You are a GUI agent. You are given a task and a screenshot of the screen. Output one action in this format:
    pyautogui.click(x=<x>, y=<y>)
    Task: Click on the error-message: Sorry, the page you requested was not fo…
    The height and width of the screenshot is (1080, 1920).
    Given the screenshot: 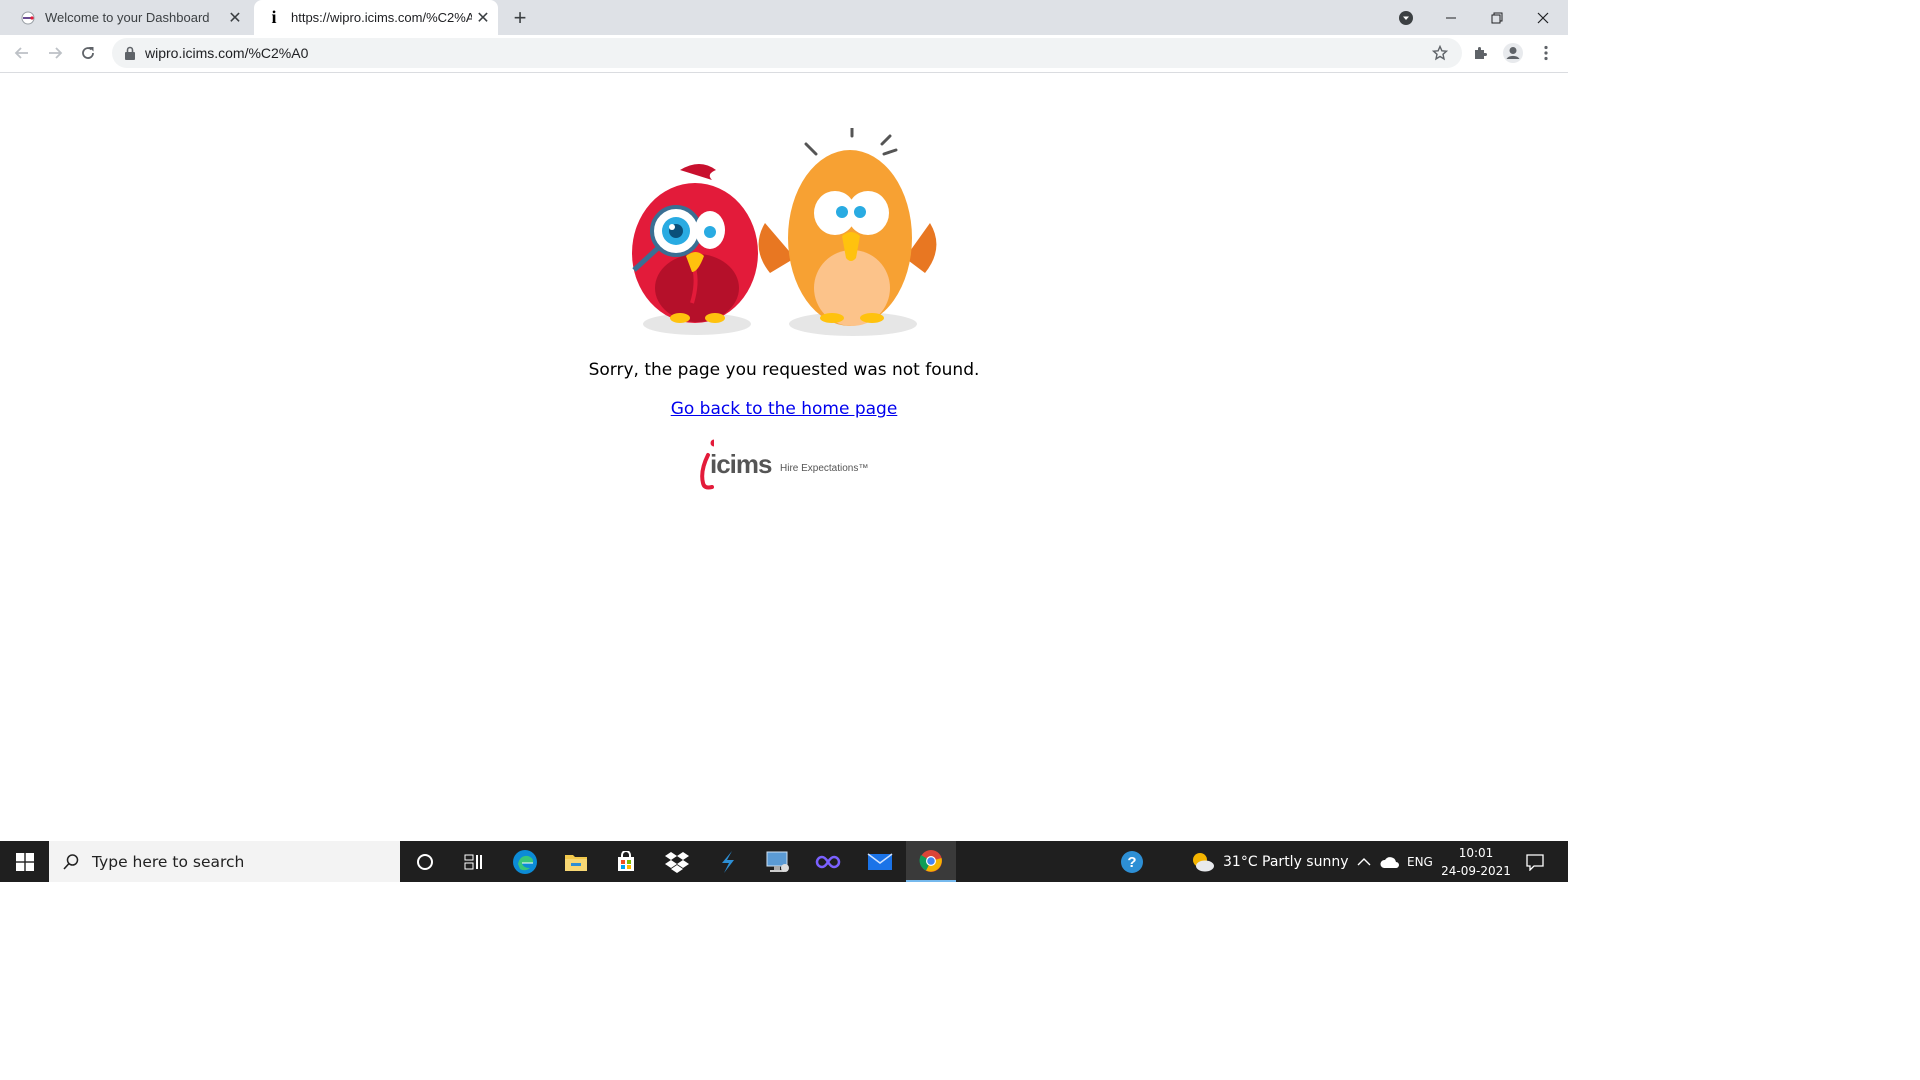 What is the action you would take?
    pyautogui.click(x=784, y=370)
    